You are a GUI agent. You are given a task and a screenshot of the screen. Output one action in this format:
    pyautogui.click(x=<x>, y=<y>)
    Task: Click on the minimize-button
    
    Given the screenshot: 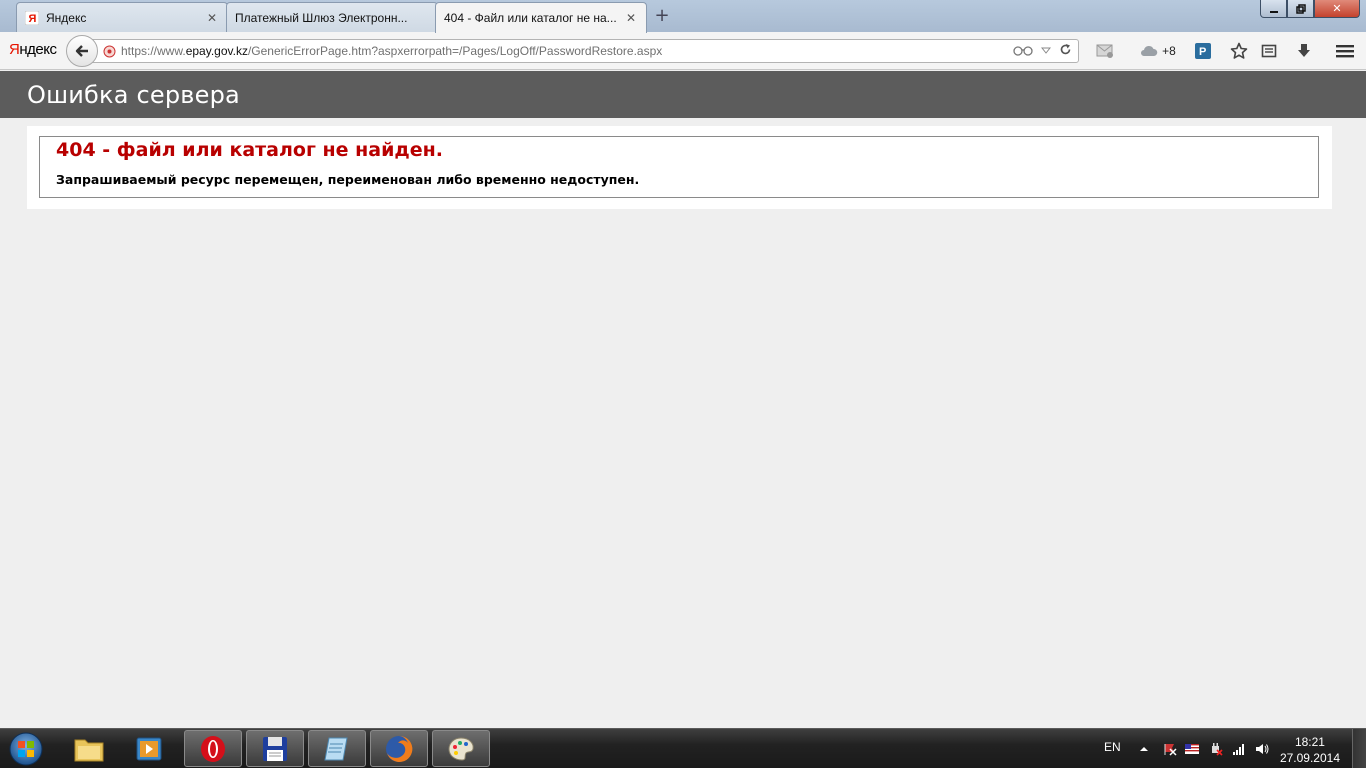 What is the action you would take?
    pyautogui.click(x=1273, y=9)
    